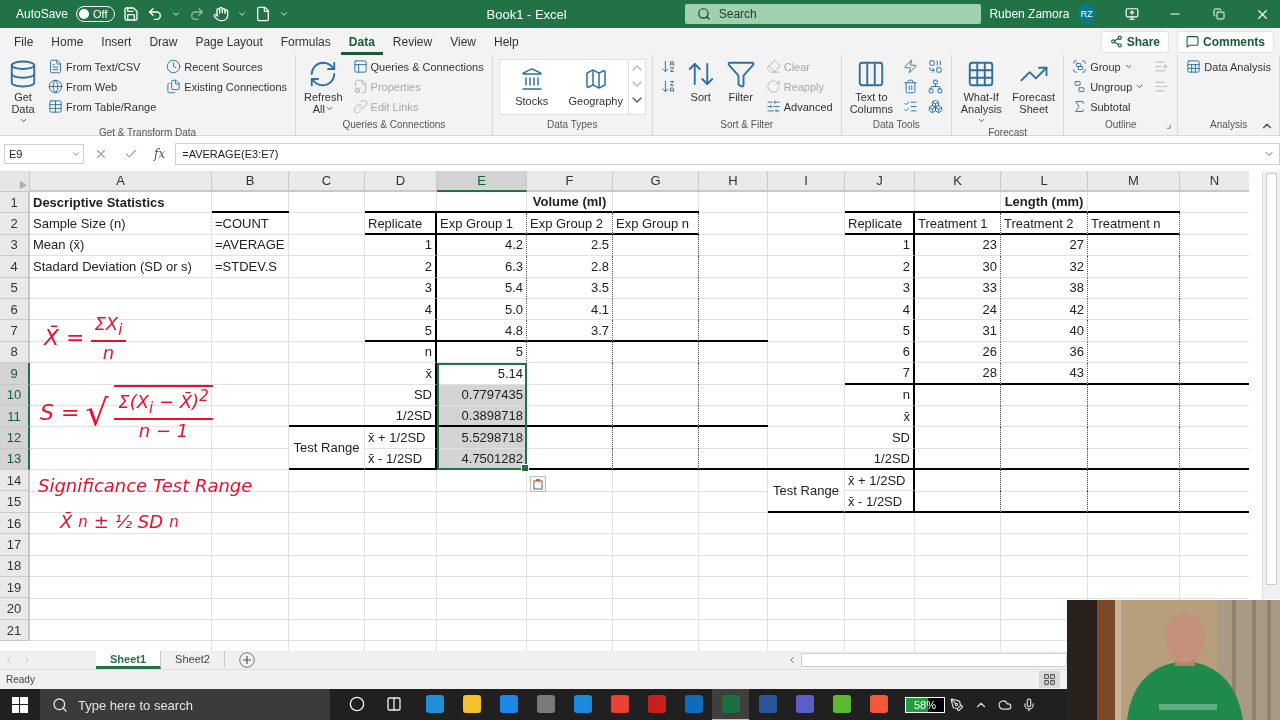 The image size is (1280, 720). I want to click on row-header: 1, so click(15, 203).